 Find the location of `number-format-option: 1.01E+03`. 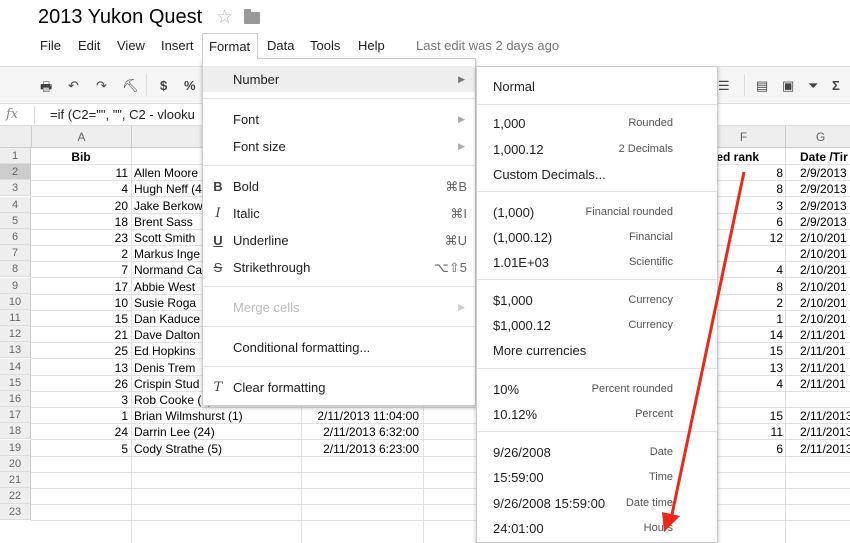

number-format-option: 1.01E+03 is located at coordinates (521, 262).